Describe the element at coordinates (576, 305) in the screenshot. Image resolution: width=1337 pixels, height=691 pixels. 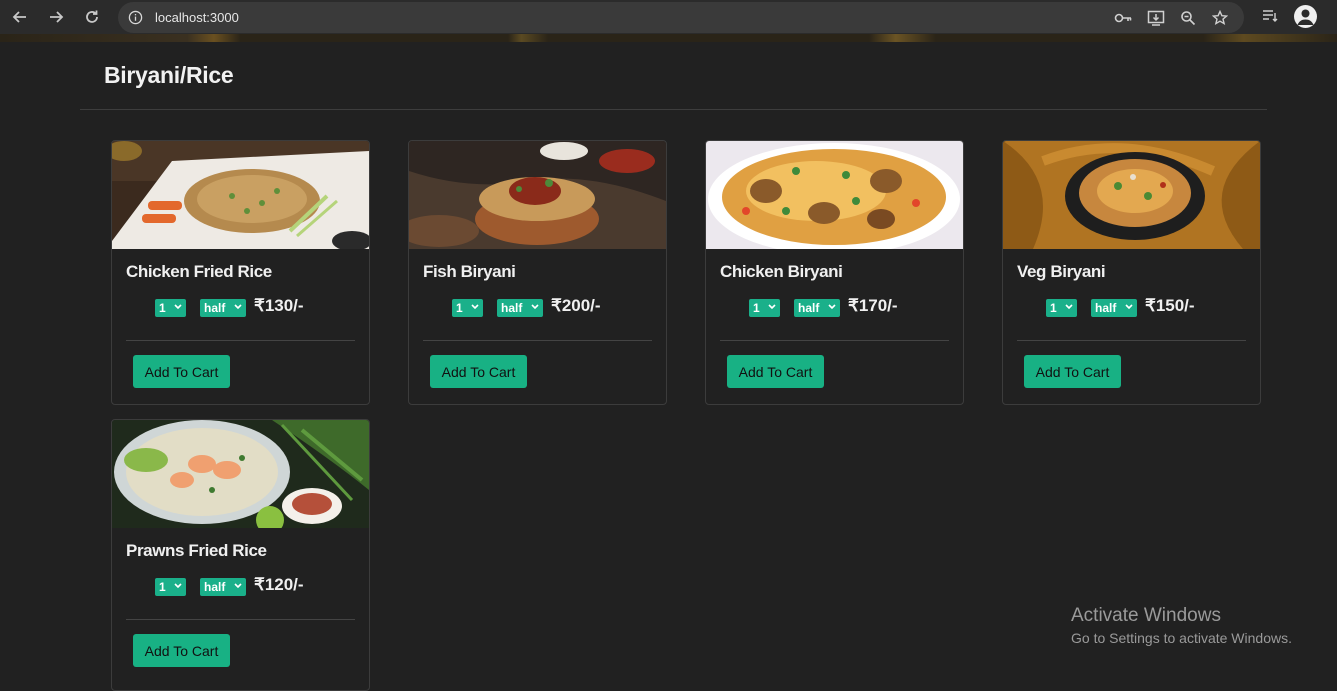
I see `item-price: ₹200/-` at that location.